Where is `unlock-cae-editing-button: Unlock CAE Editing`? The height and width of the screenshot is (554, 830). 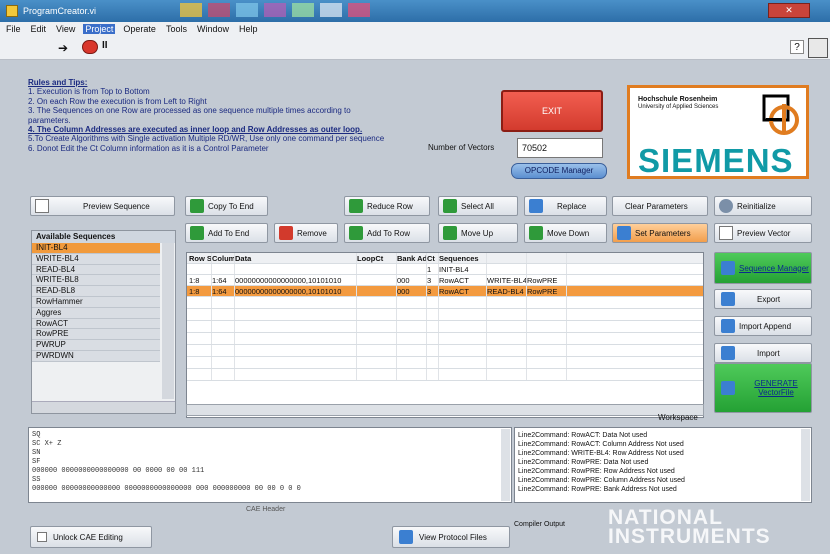
unlock-cae-editing-button: Unlock CAE Editing is located at coordinates (91, 537).